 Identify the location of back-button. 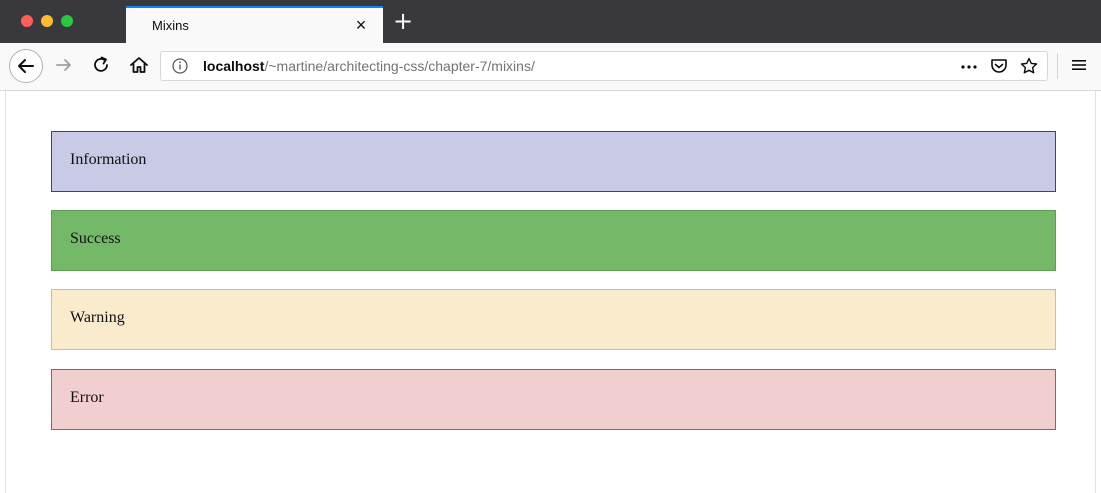
(26, 66).